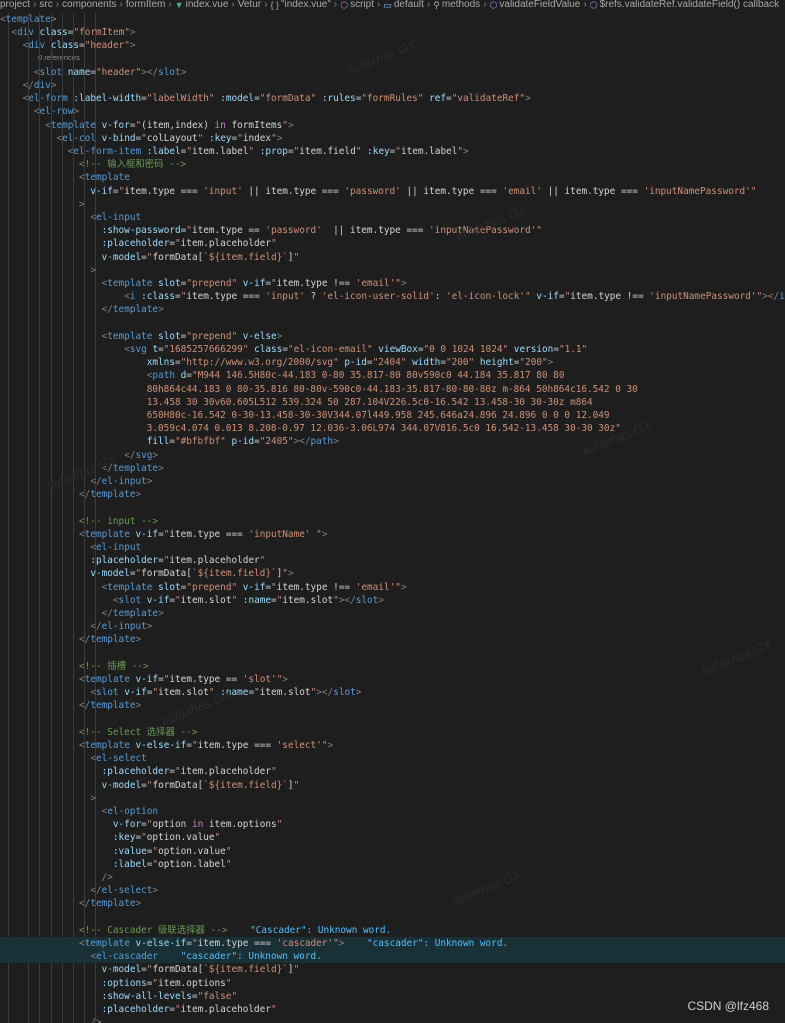 The height and width of the screenshot is (1023, 785). What do you see at coordinates (392, 164) in the screenshot?
I see `code-line: <!-- 输入框和密码 -->` at bounding box center [392, 164].